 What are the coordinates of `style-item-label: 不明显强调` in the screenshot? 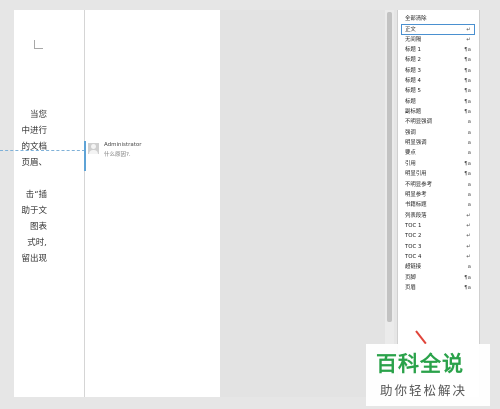 It's located at (418, 122).